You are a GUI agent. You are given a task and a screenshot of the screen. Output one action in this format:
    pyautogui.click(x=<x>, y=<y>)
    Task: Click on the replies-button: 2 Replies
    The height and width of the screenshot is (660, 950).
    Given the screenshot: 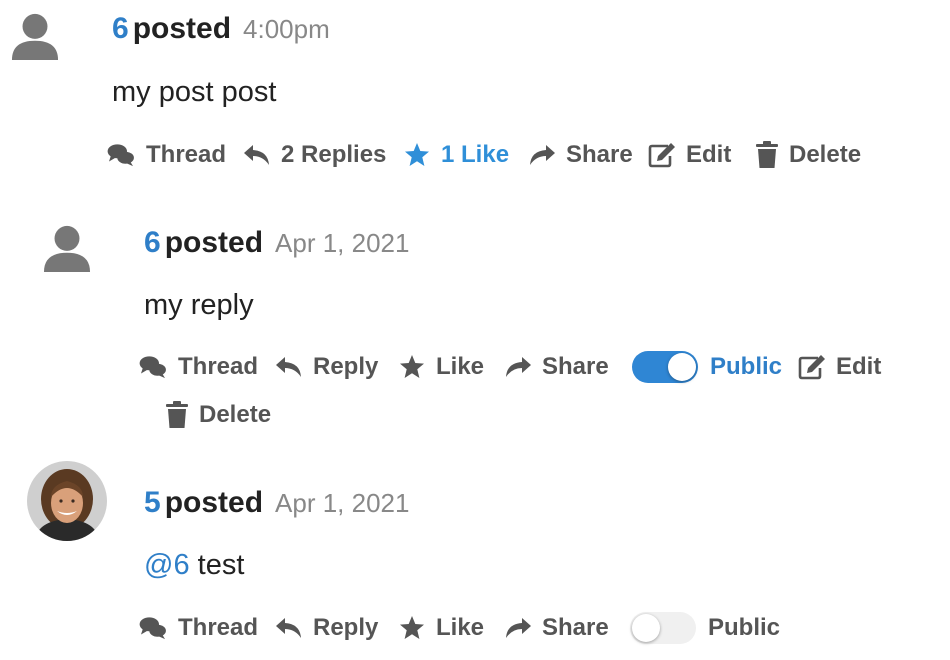 What is the action you would take?
    pyautogui.click(x=314, y=155)
    